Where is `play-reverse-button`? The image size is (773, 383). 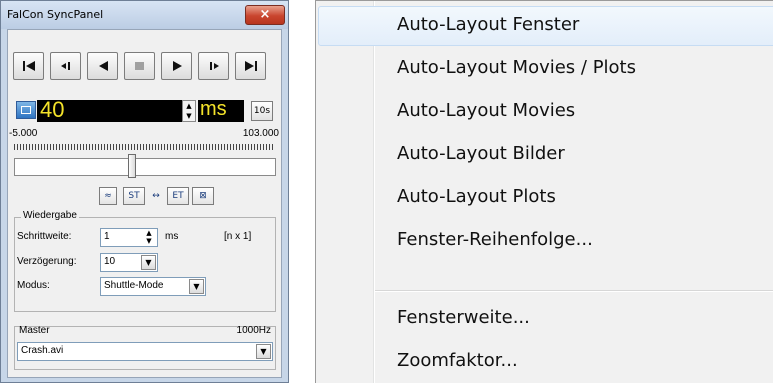 play-reverse-button is located at coordinates (102, 66).